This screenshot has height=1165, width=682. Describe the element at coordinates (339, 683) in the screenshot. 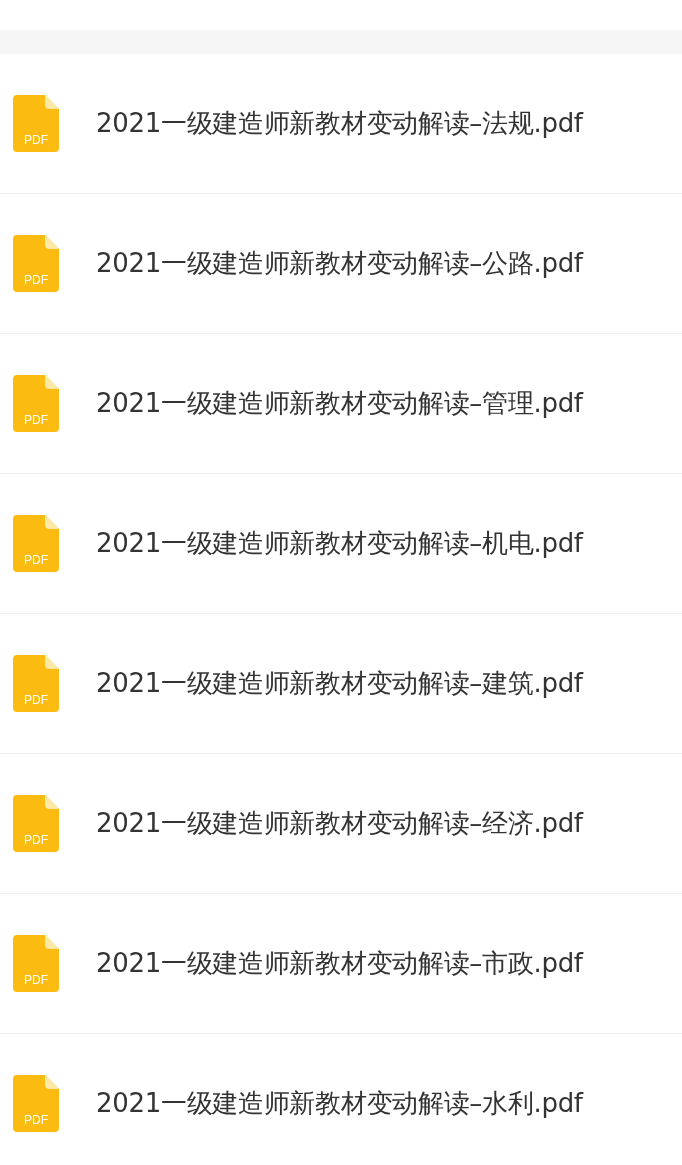

I see `file-name: 2021一级建造师新教材变动解读–建筑.pdf` at that location.